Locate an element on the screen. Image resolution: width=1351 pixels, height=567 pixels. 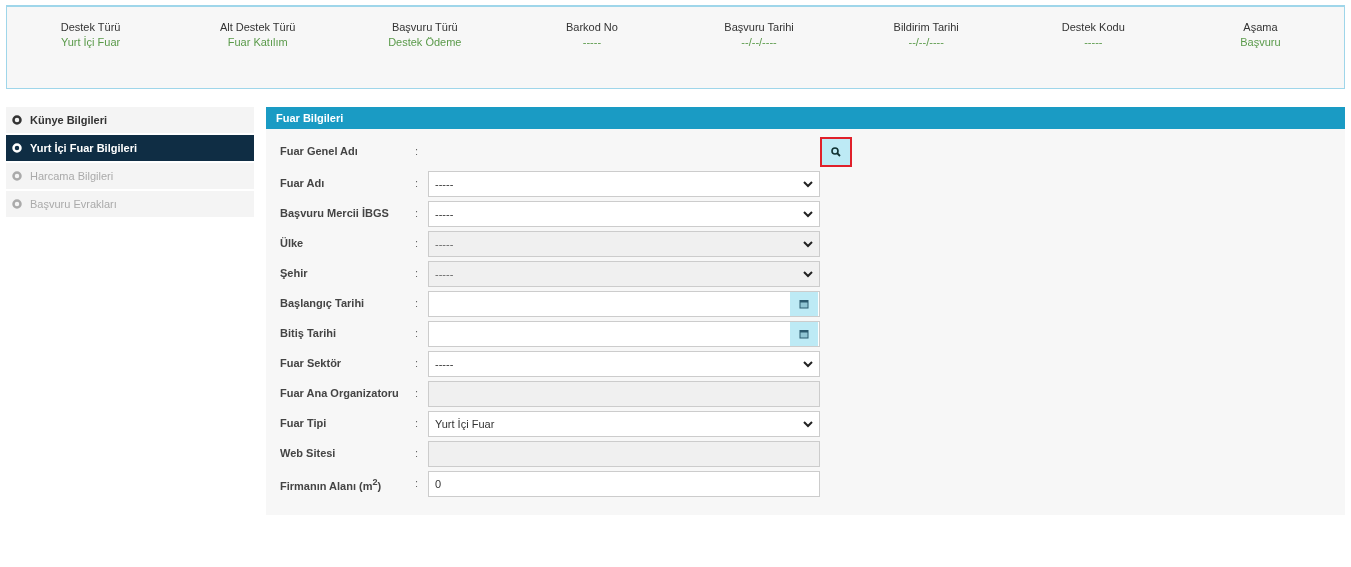
summary-label: Alt Destek Türü is located at coordinates (257, 27).